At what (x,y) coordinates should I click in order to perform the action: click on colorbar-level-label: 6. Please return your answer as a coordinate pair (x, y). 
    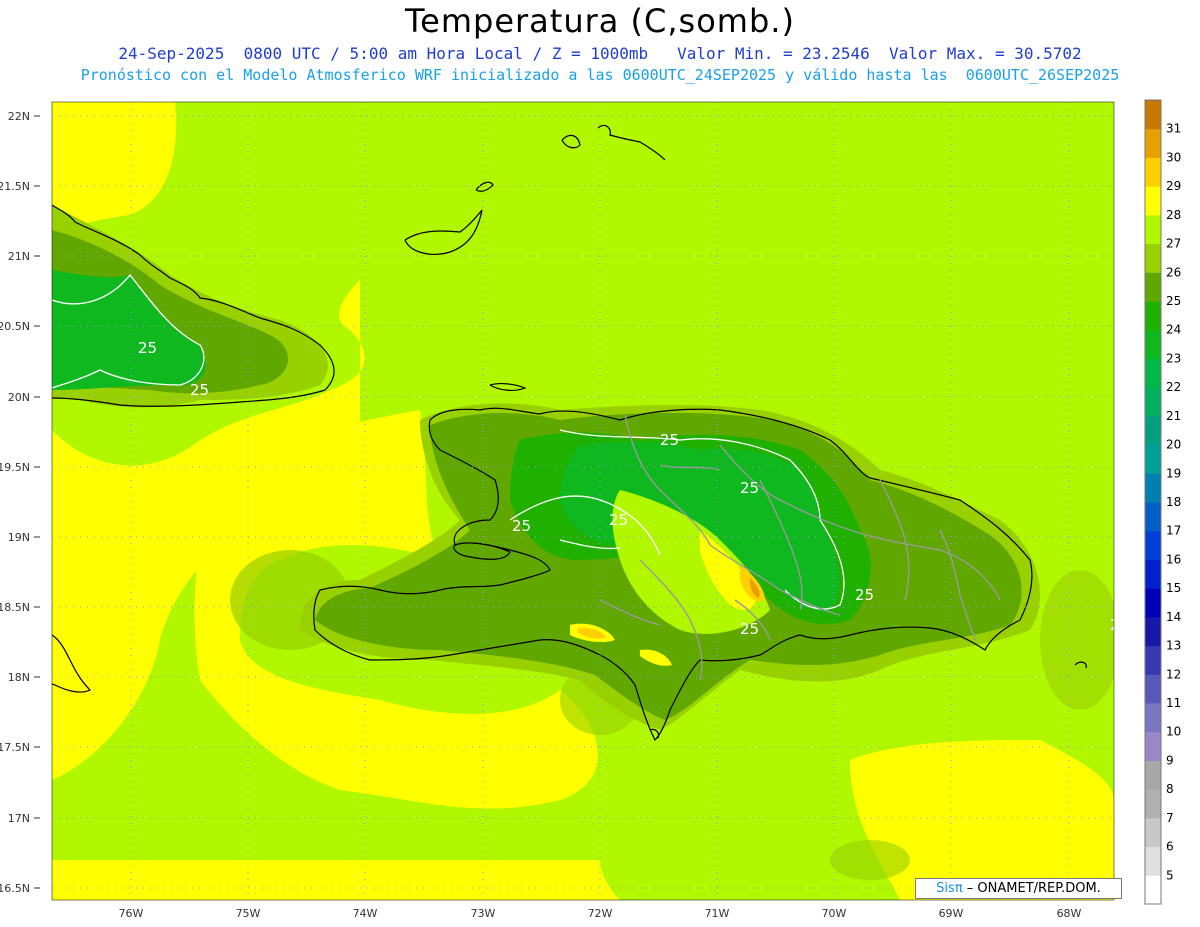
    Looking at the image, I should click on (1170, 847).